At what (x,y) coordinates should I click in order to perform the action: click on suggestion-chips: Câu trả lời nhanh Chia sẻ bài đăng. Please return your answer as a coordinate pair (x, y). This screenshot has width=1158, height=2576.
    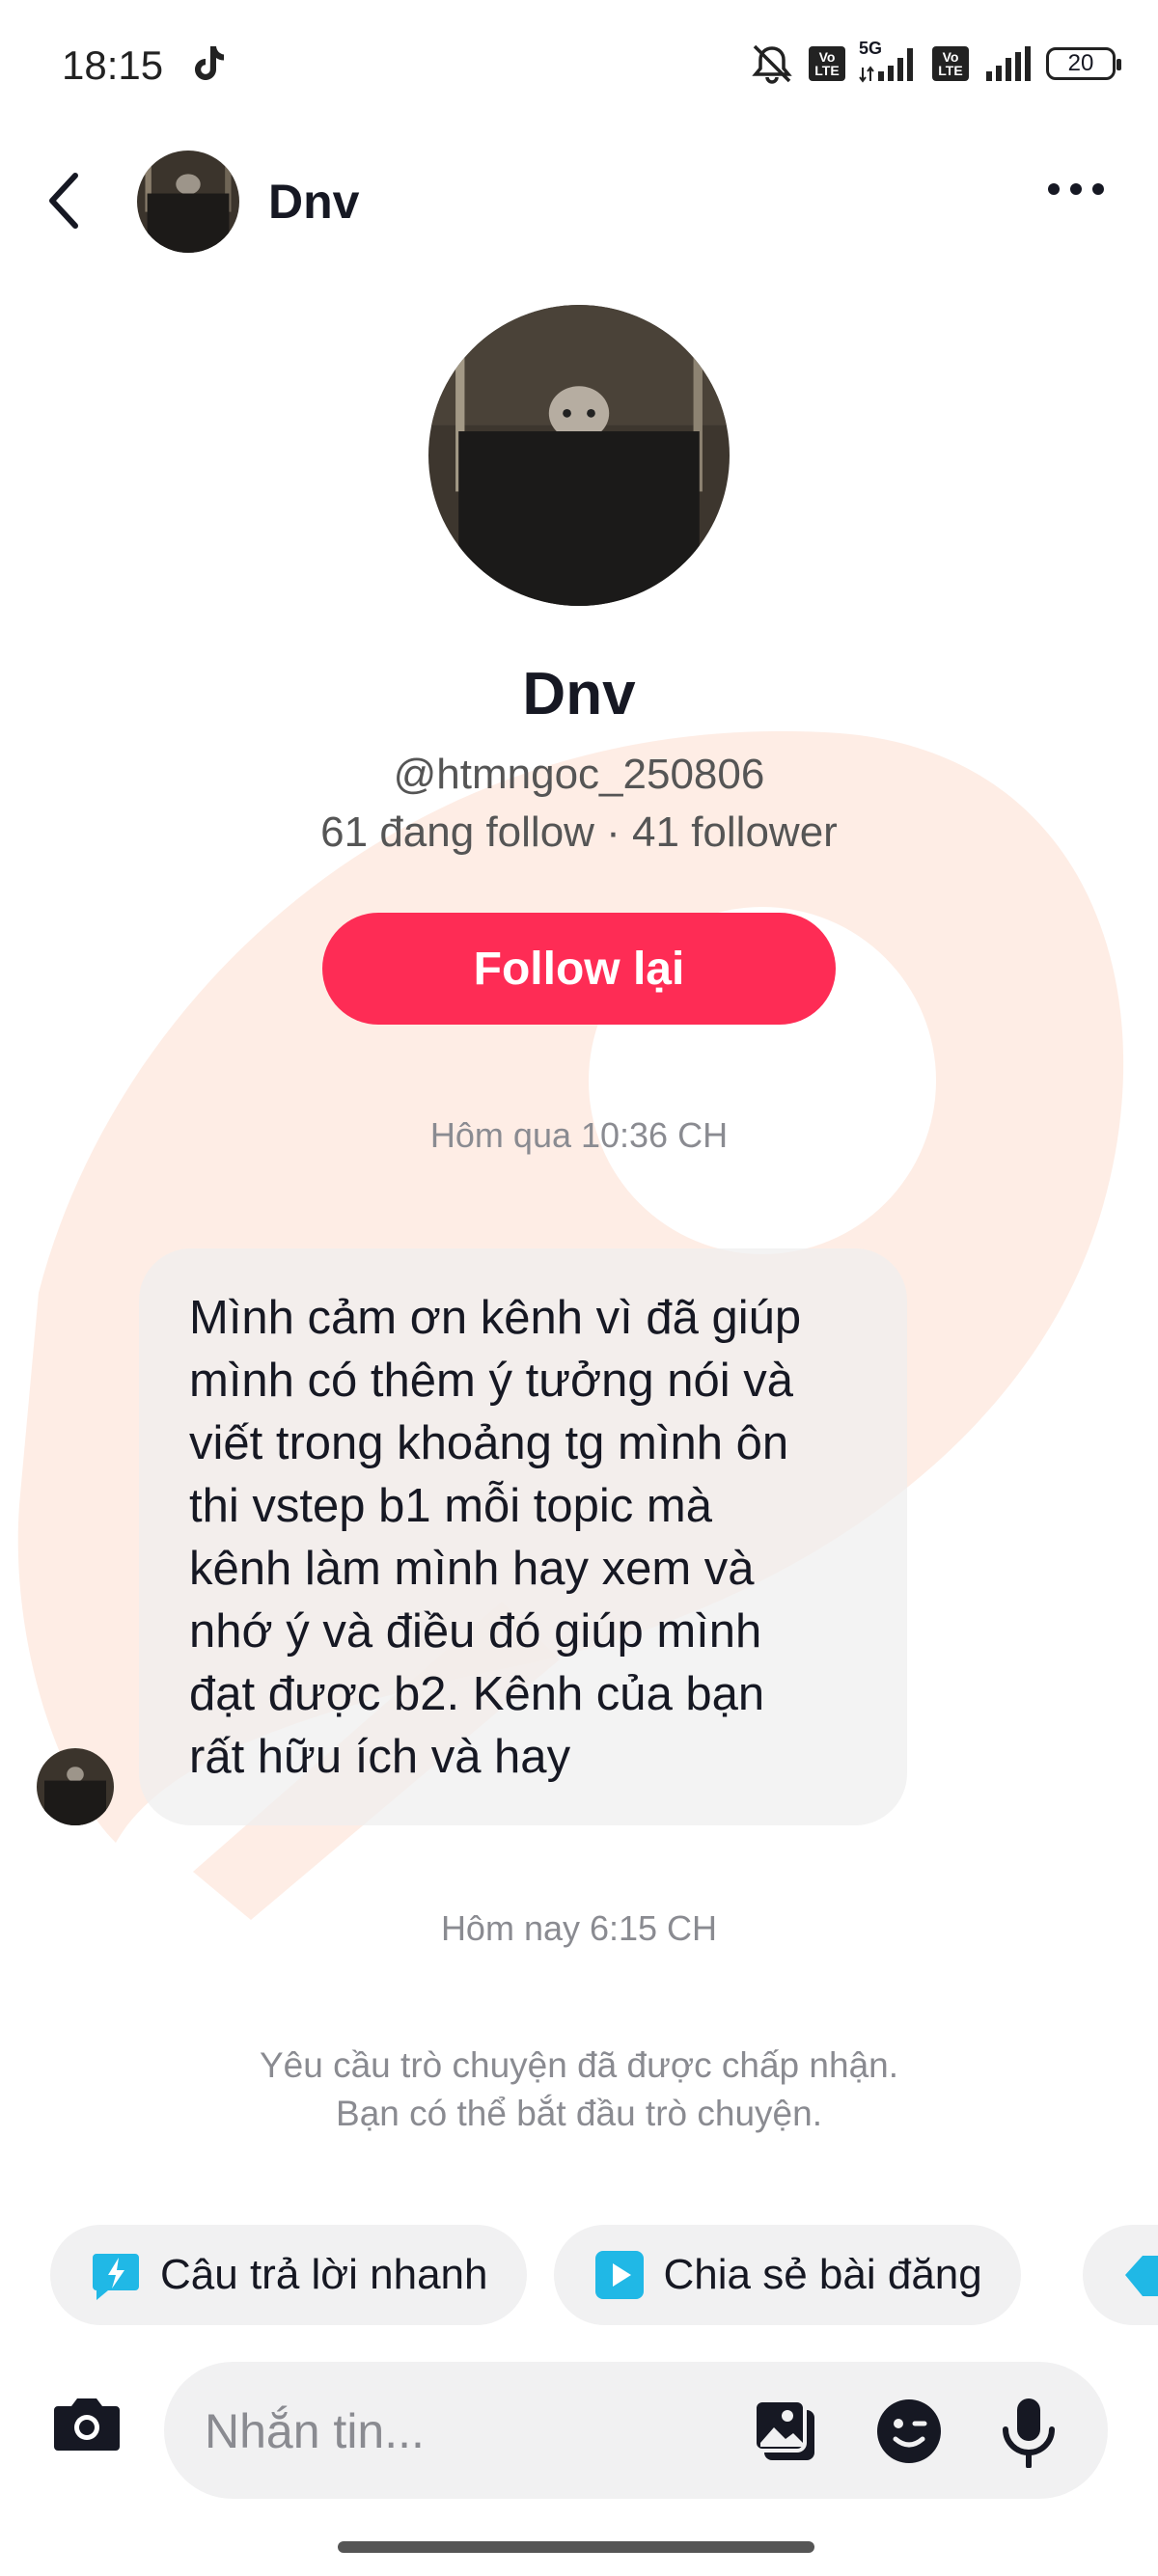
    Looking at the image, I should click on (535, 2275).